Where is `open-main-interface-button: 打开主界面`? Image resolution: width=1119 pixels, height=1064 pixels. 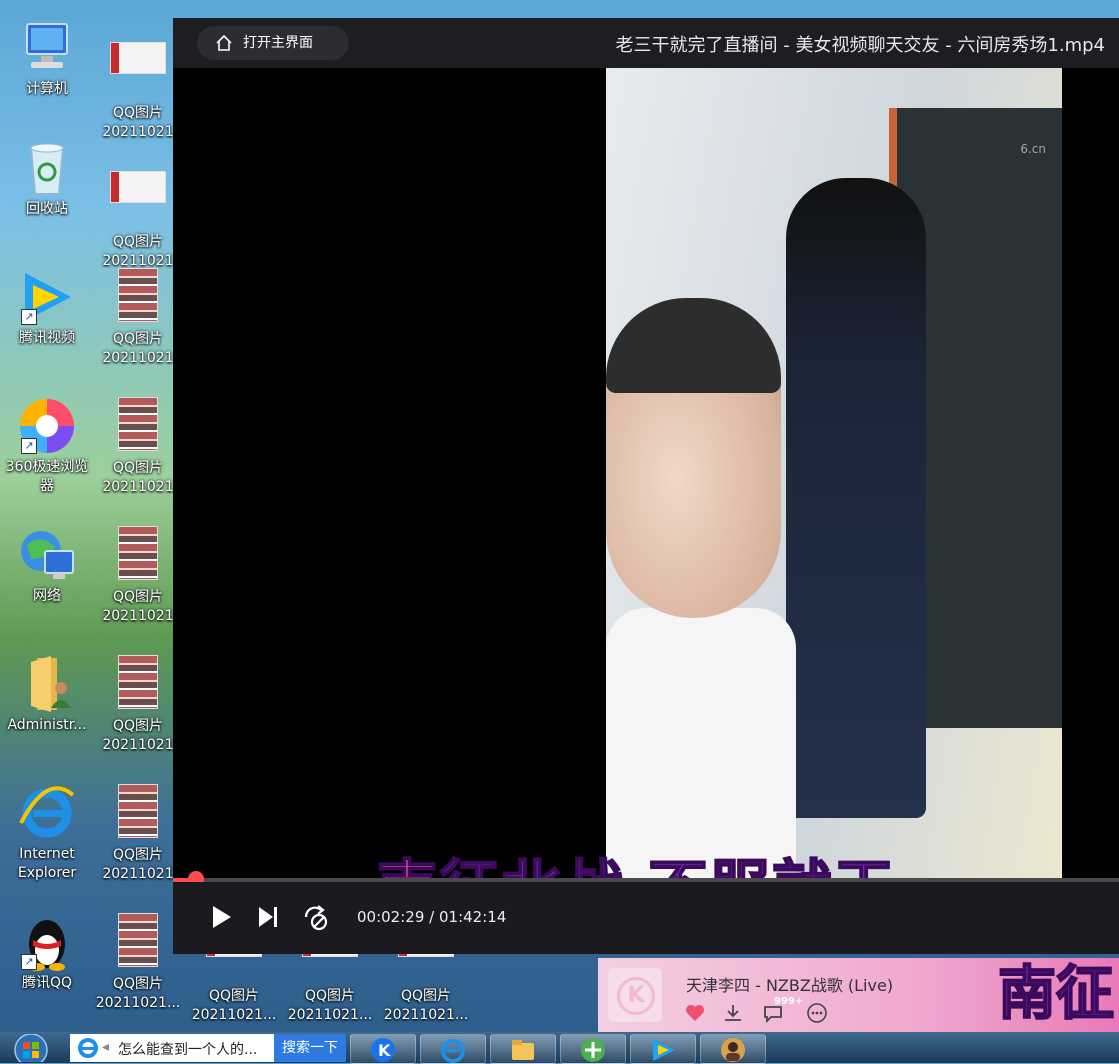 open-main-interface-button: 打开主界面 is located at coordinates (273, 43).